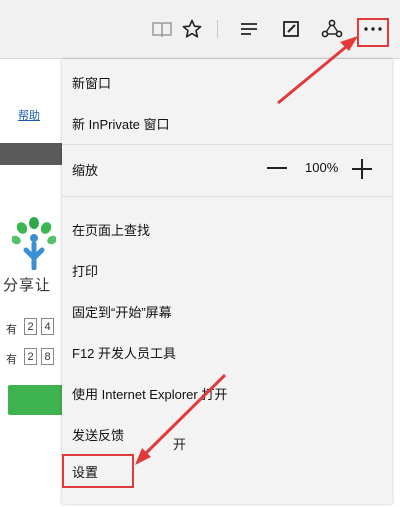  Describe the element at coordinates (322, 167) in the screenshot. I see `zoom-level: 100%` at that location.